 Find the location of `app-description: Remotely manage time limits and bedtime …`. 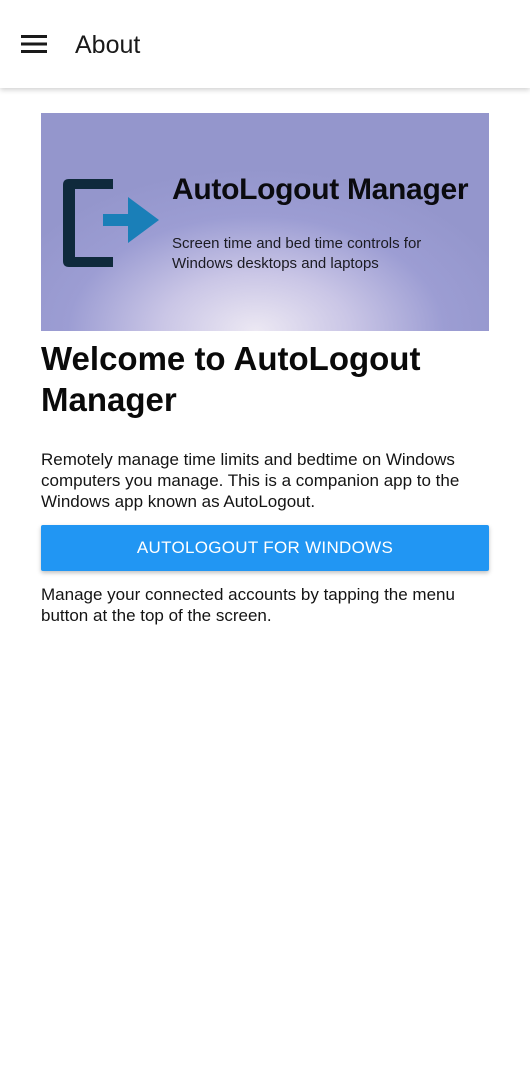

app-description: Remotely manage time limits and bedtime … is located at coordinates (250, 480).